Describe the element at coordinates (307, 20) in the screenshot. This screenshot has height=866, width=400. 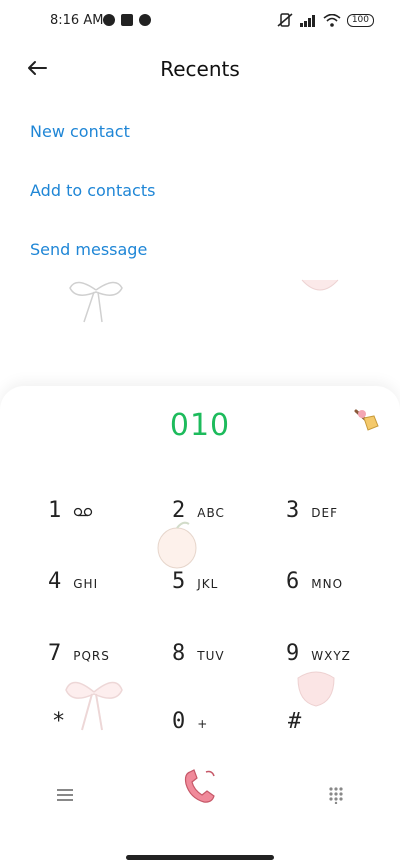
I see `signal-icon` at that location.